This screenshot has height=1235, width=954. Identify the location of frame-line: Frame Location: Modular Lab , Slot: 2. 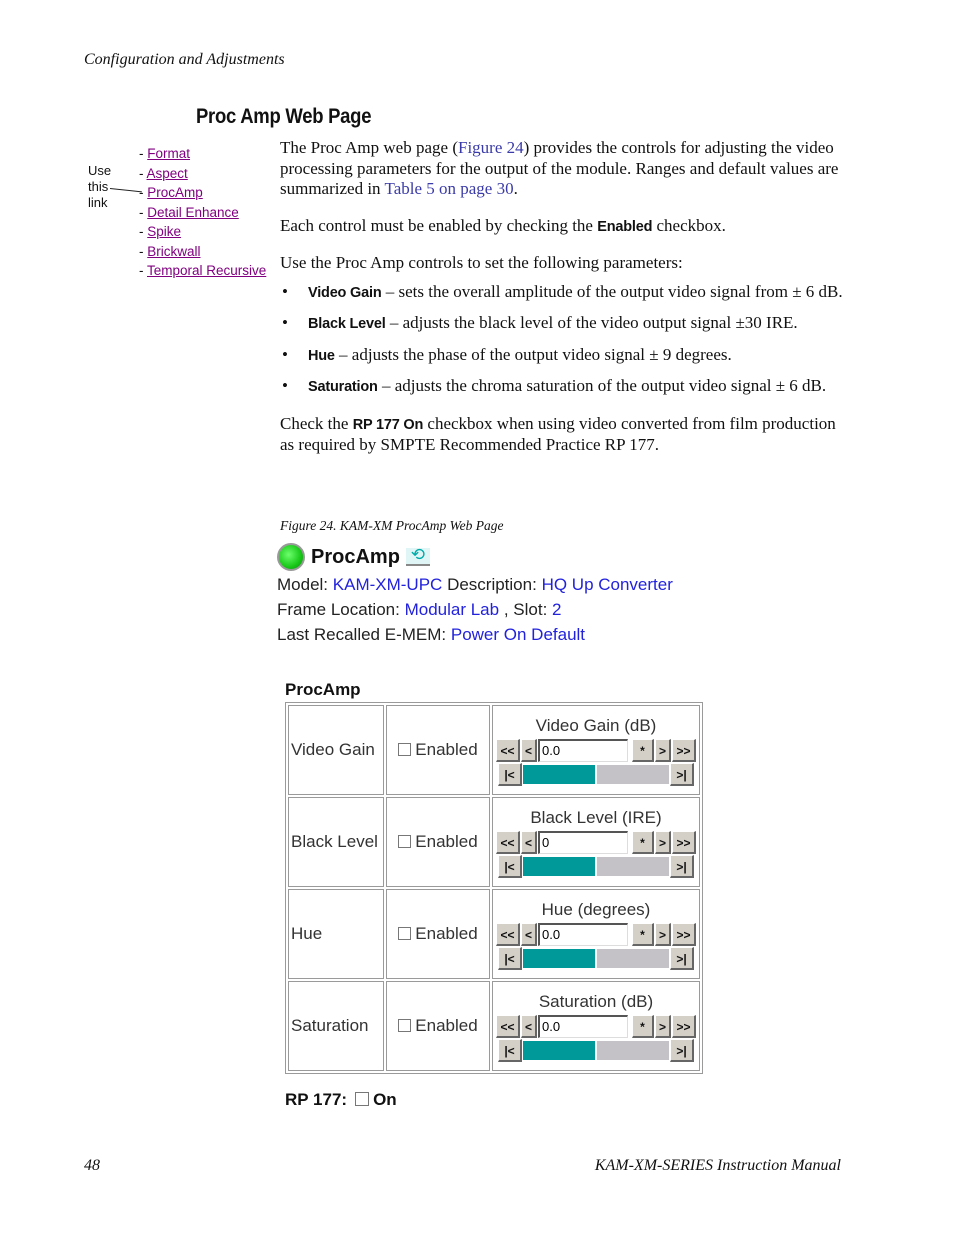
(475, 609).